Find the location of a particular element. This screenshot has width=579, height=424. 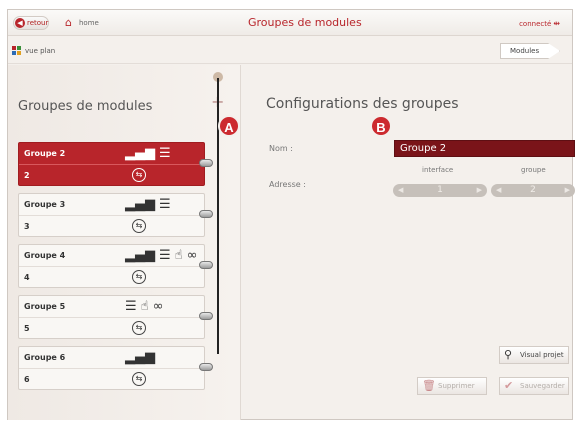

sauvegarder-button: ✔ Sauvegarder is located at coordinates (534, 386).